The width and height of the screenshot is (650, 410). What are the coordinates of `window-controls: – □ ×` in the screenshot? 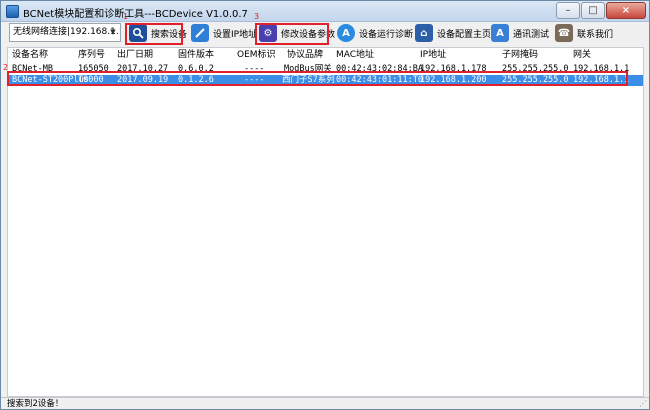 It's located at (600, 10).